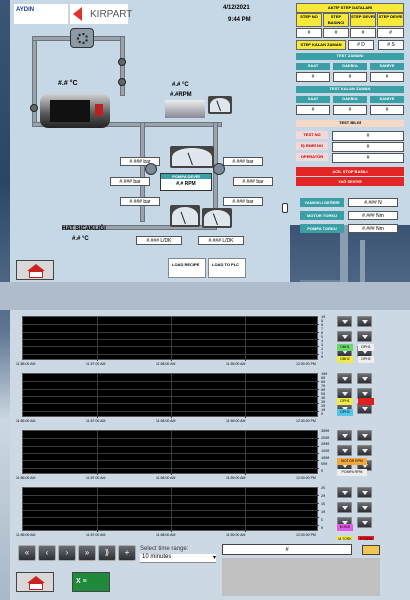  What do you see at coordinates (178, 558) in the screenshot?
I see `time-range-select: 10 minutes ▾` at bounding box center [178, 558].